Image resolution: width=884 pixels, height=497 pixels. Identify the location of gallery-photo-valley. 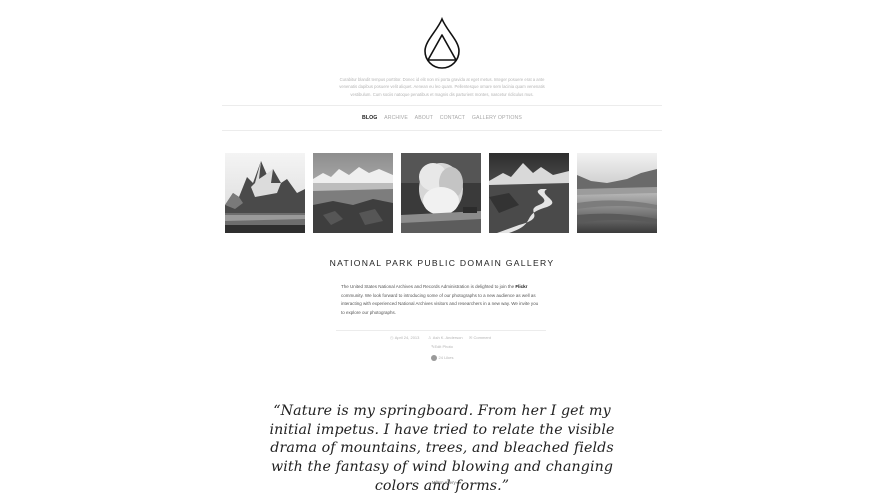
(353, 193).